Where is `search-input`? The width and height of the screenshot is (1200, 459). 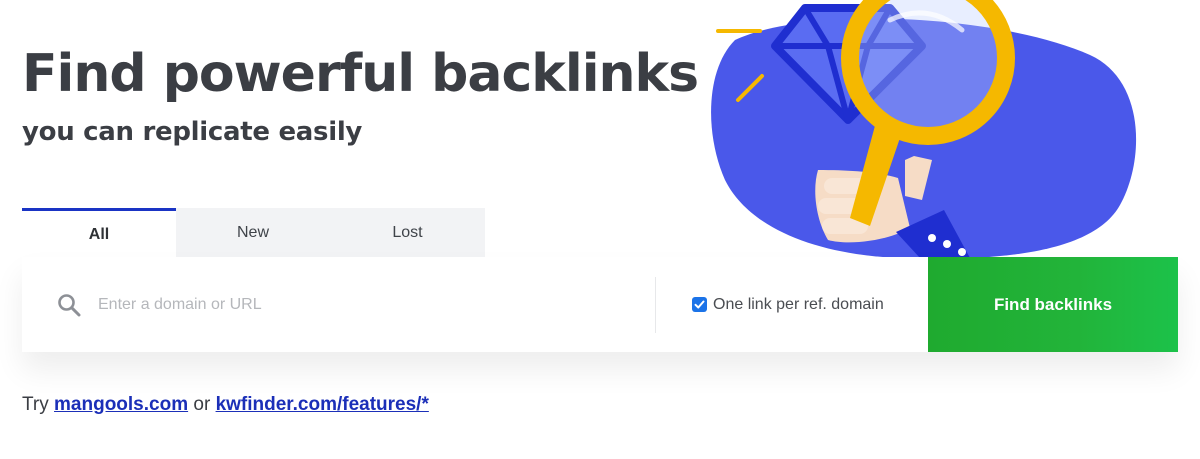
search-input is located at coordinates (375, 304).